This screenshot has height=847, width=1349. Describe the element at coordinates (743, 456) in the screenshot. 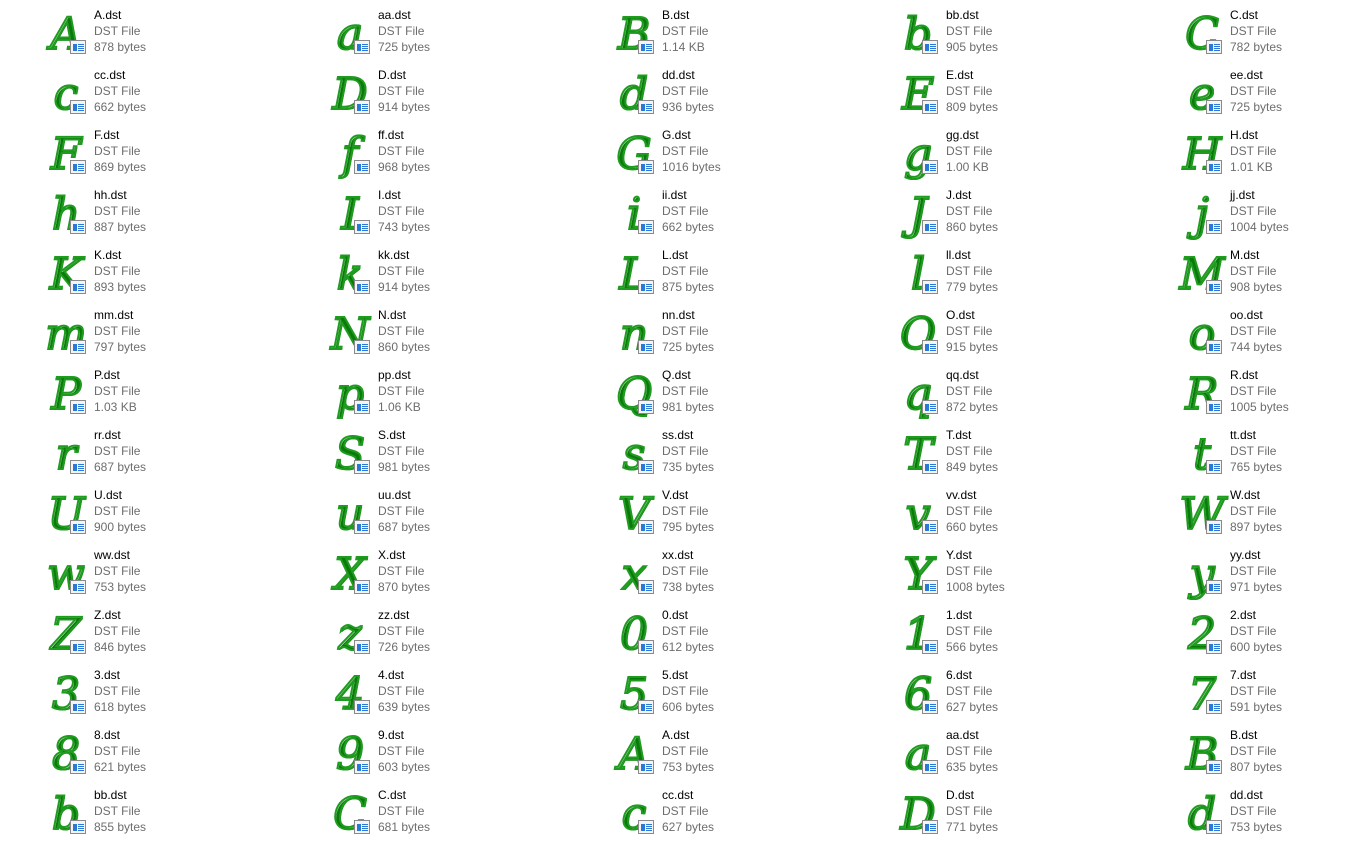

I see `file-item: s ss.dst DST File 735 bytes` at that location.